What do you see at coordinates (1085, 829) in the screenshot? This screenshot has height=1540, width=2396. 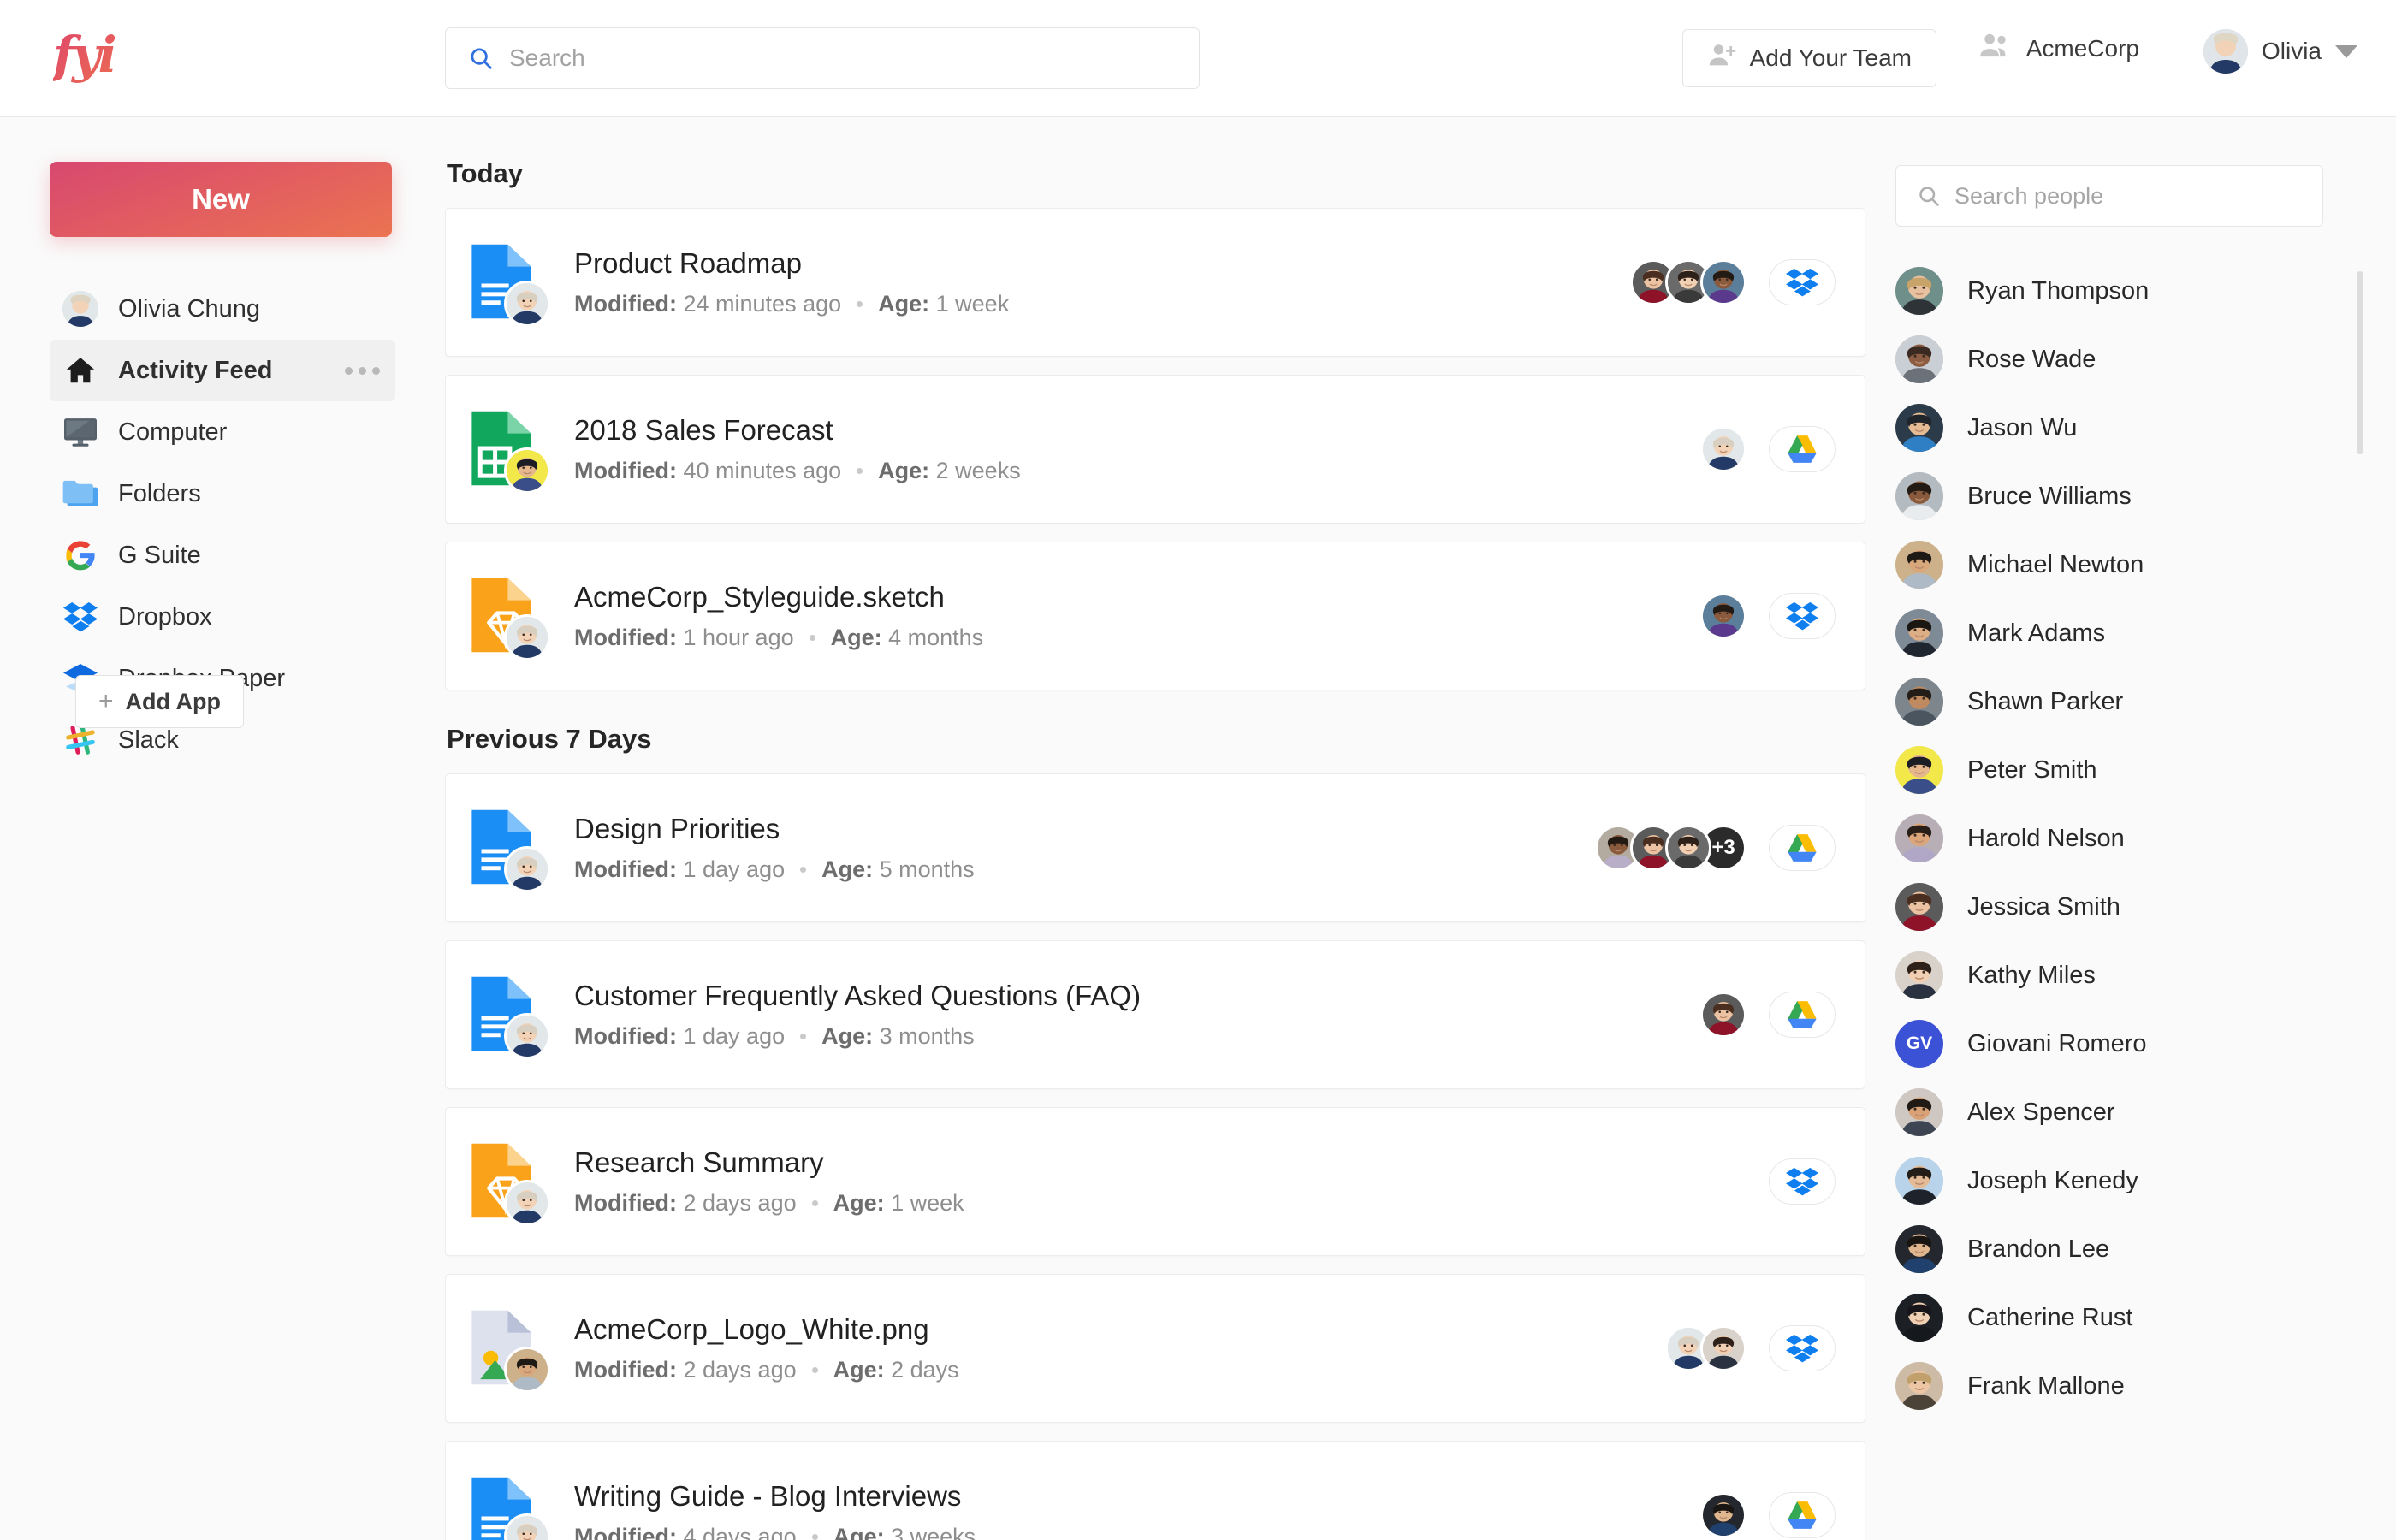 I see `file-name: Design Priorities` at bounding box center [1085, 829].